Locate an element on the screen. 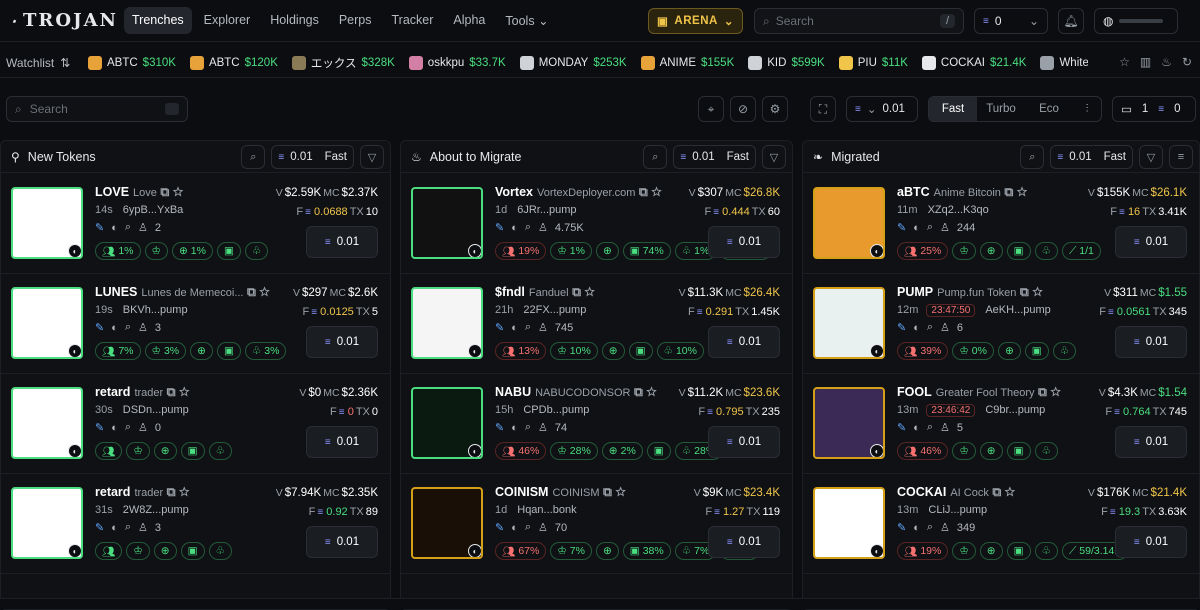  notifications-button: 🔔︎ is located at coordinates (1071, 21).